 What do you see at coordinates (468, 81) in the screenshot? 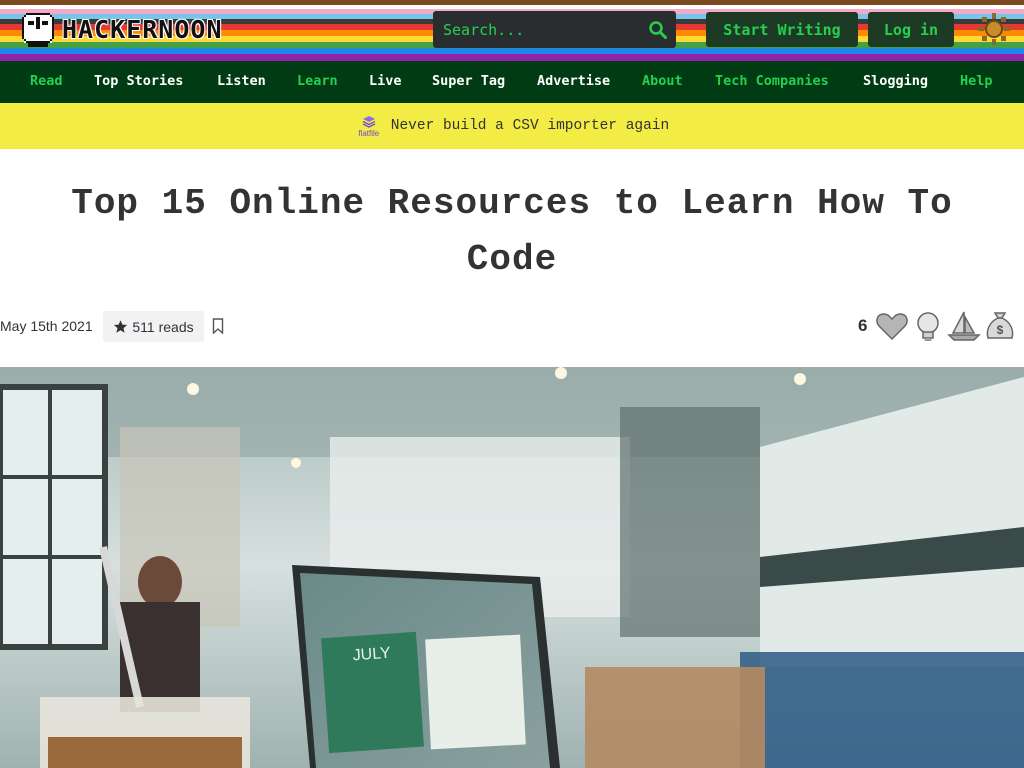
I see `nav-item-super-tag: Super Tag` at bounding box center [468, 81].